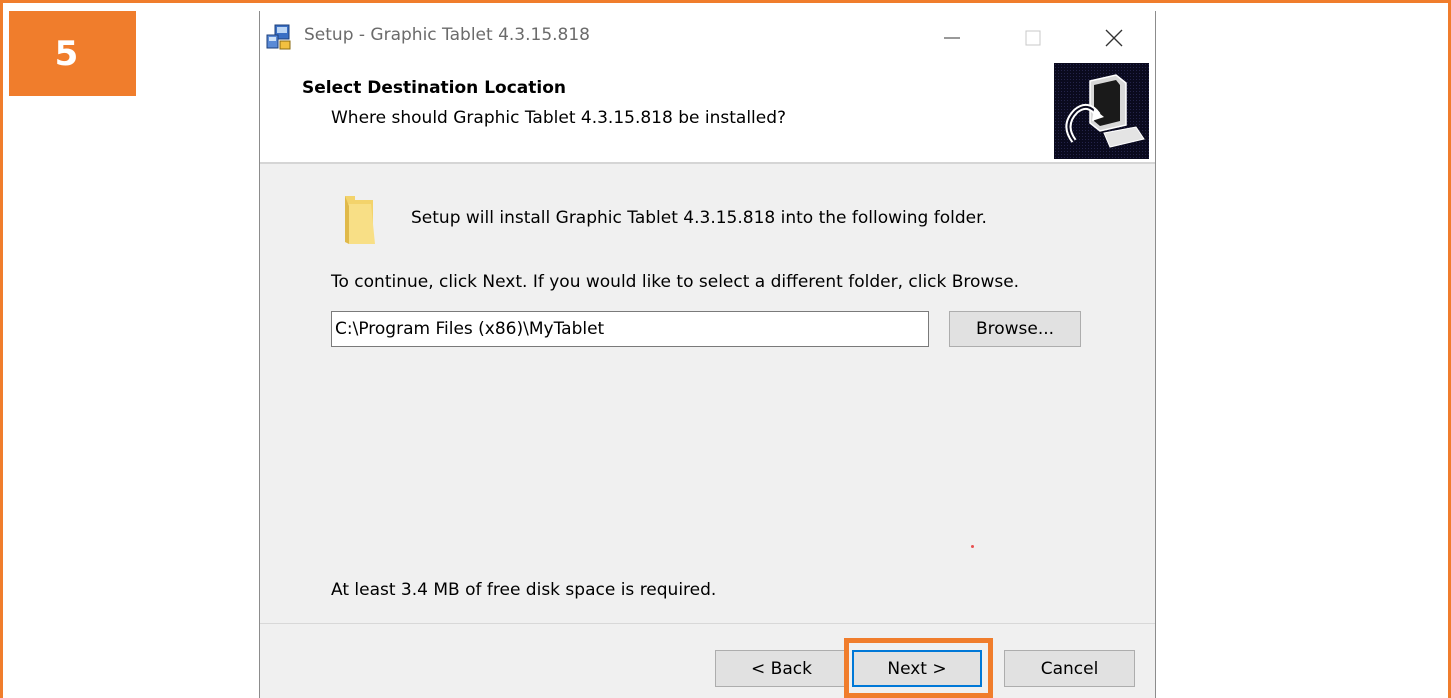 Image resolution: width=1451 pixels, height=698 pixels. I want to click on back-button: < Back, so click(781, 668).